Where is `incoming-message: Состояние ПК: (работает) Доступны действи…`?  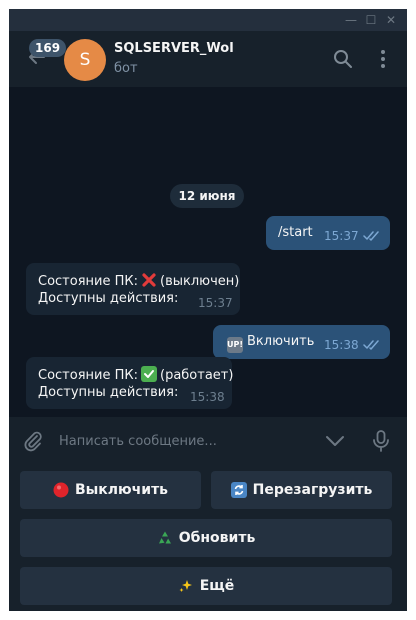
incoming-message: Состояние ПК: (работает) Доступны действи… is located at coordinates (129, 383).